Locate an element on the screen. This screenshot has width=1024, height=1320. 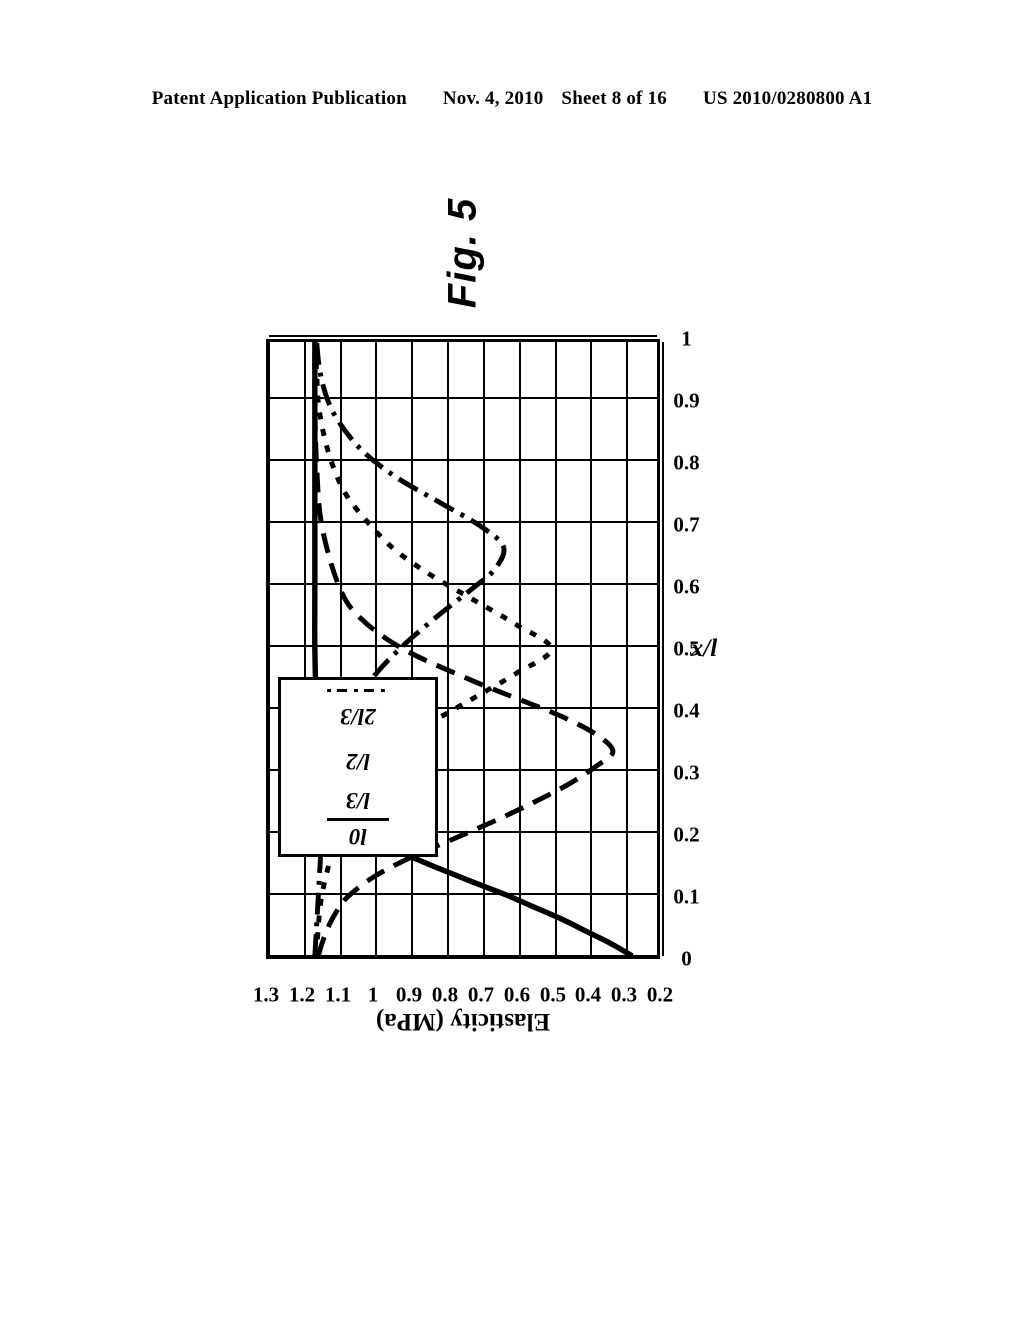
x-tick-label: 0.3 is located at coordinates (686, 772).